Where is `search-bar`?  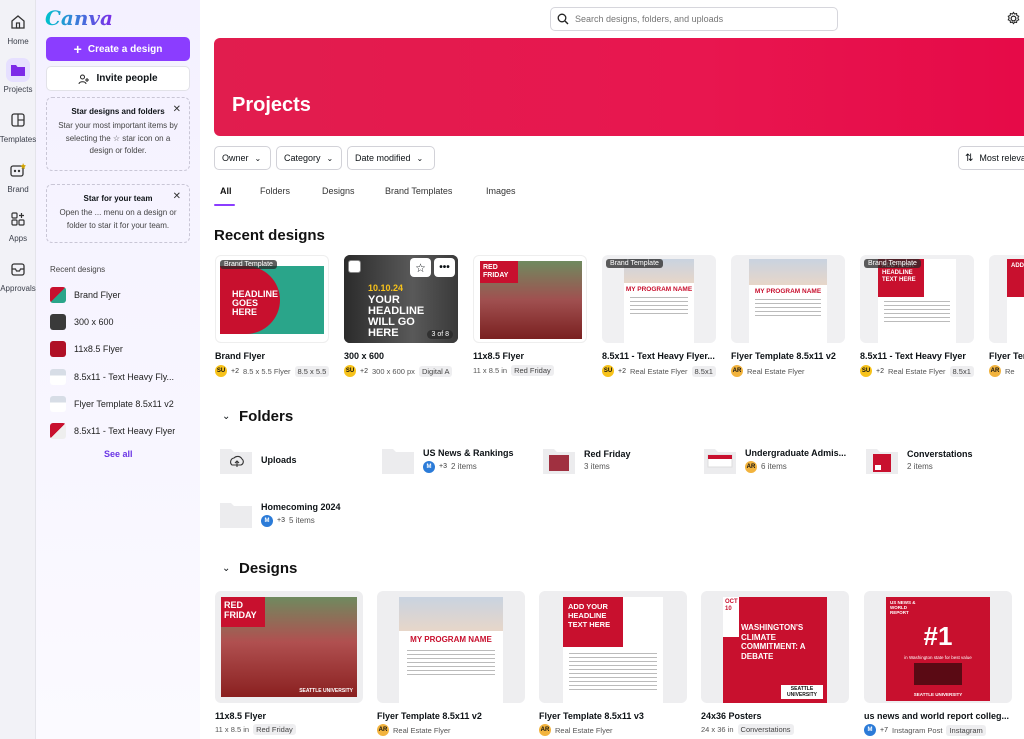 search-bar is located at coordinates (694, 19).